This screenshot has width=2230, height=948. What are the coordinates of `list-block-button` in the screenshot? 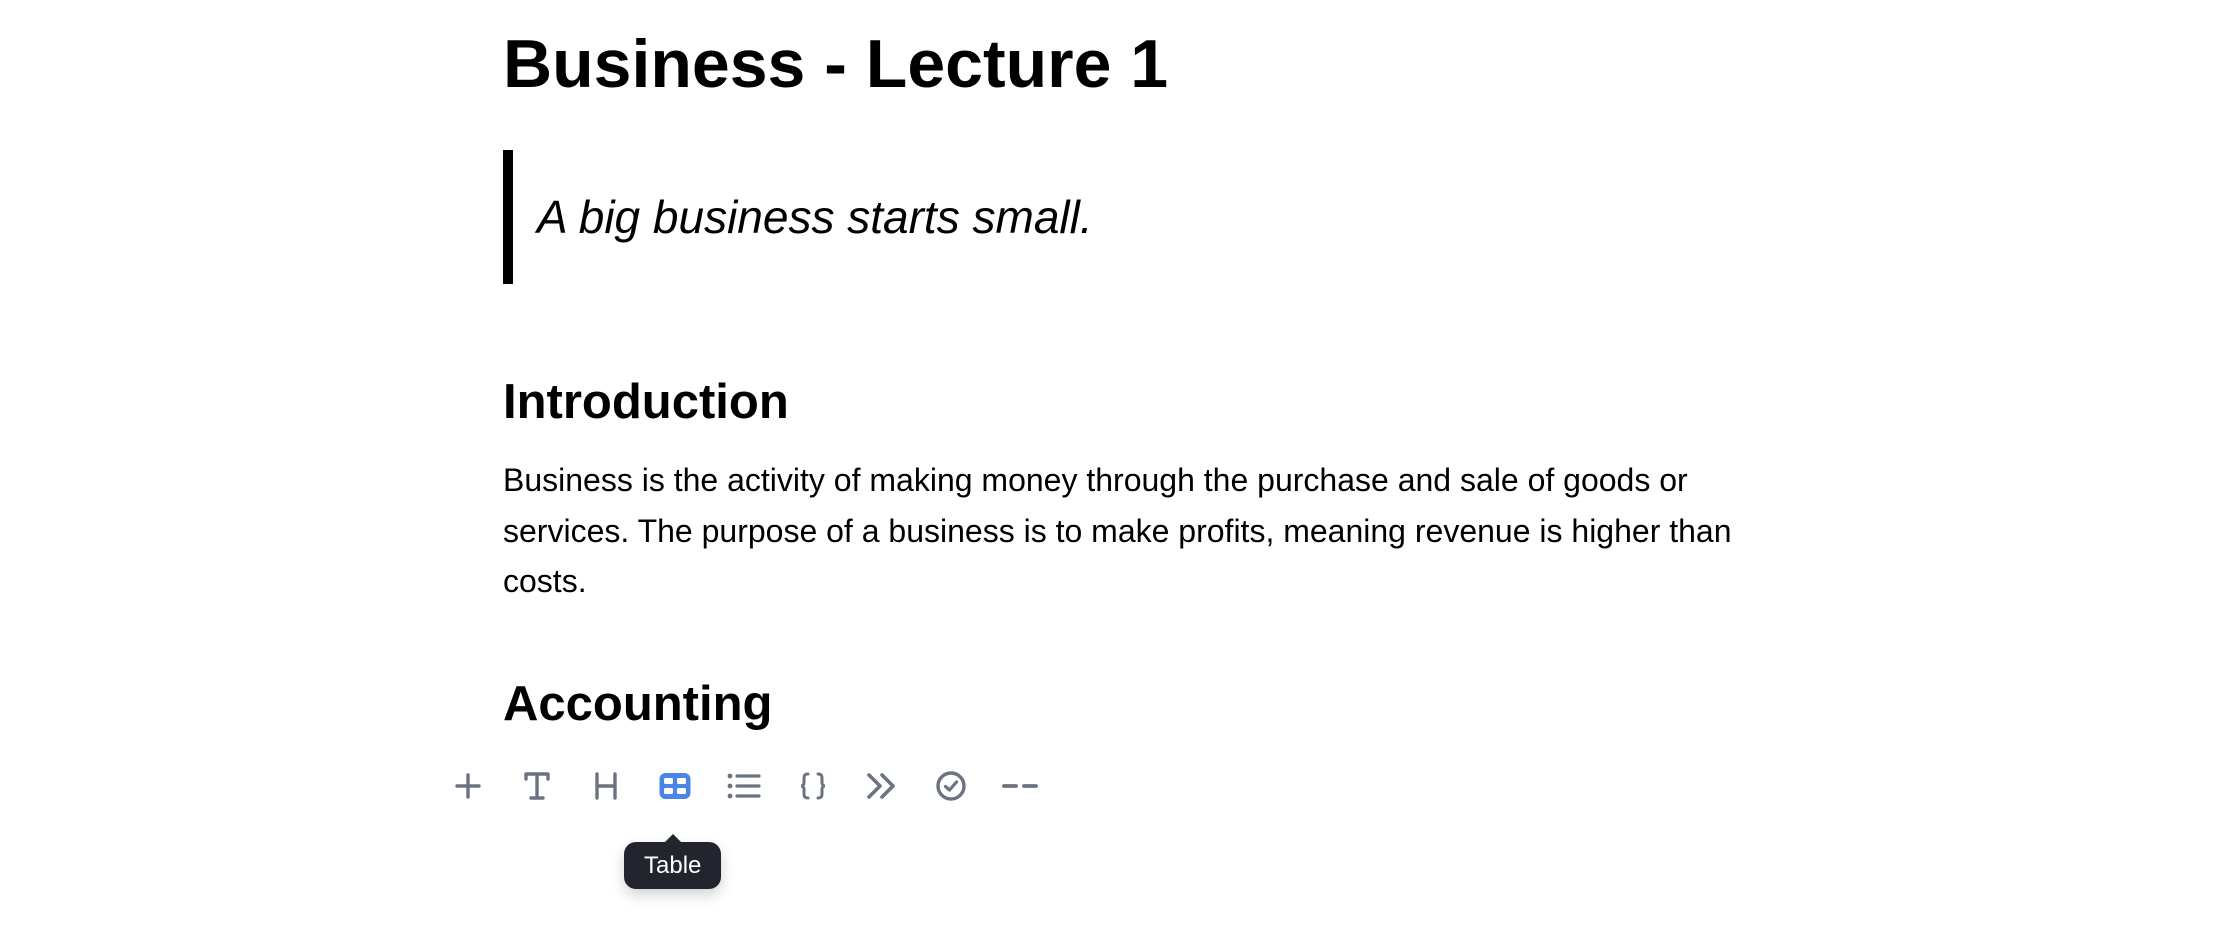 It's located at (743, 786).